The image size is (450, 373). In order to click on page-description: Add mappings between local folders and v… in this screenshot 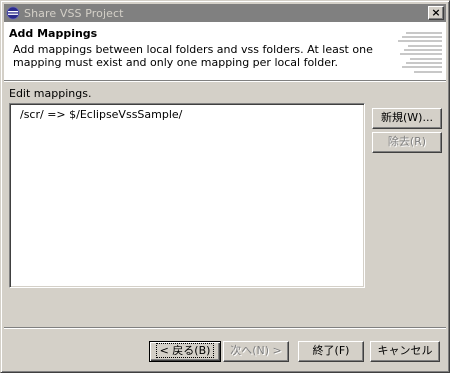, I will do `click(193, 56)`.